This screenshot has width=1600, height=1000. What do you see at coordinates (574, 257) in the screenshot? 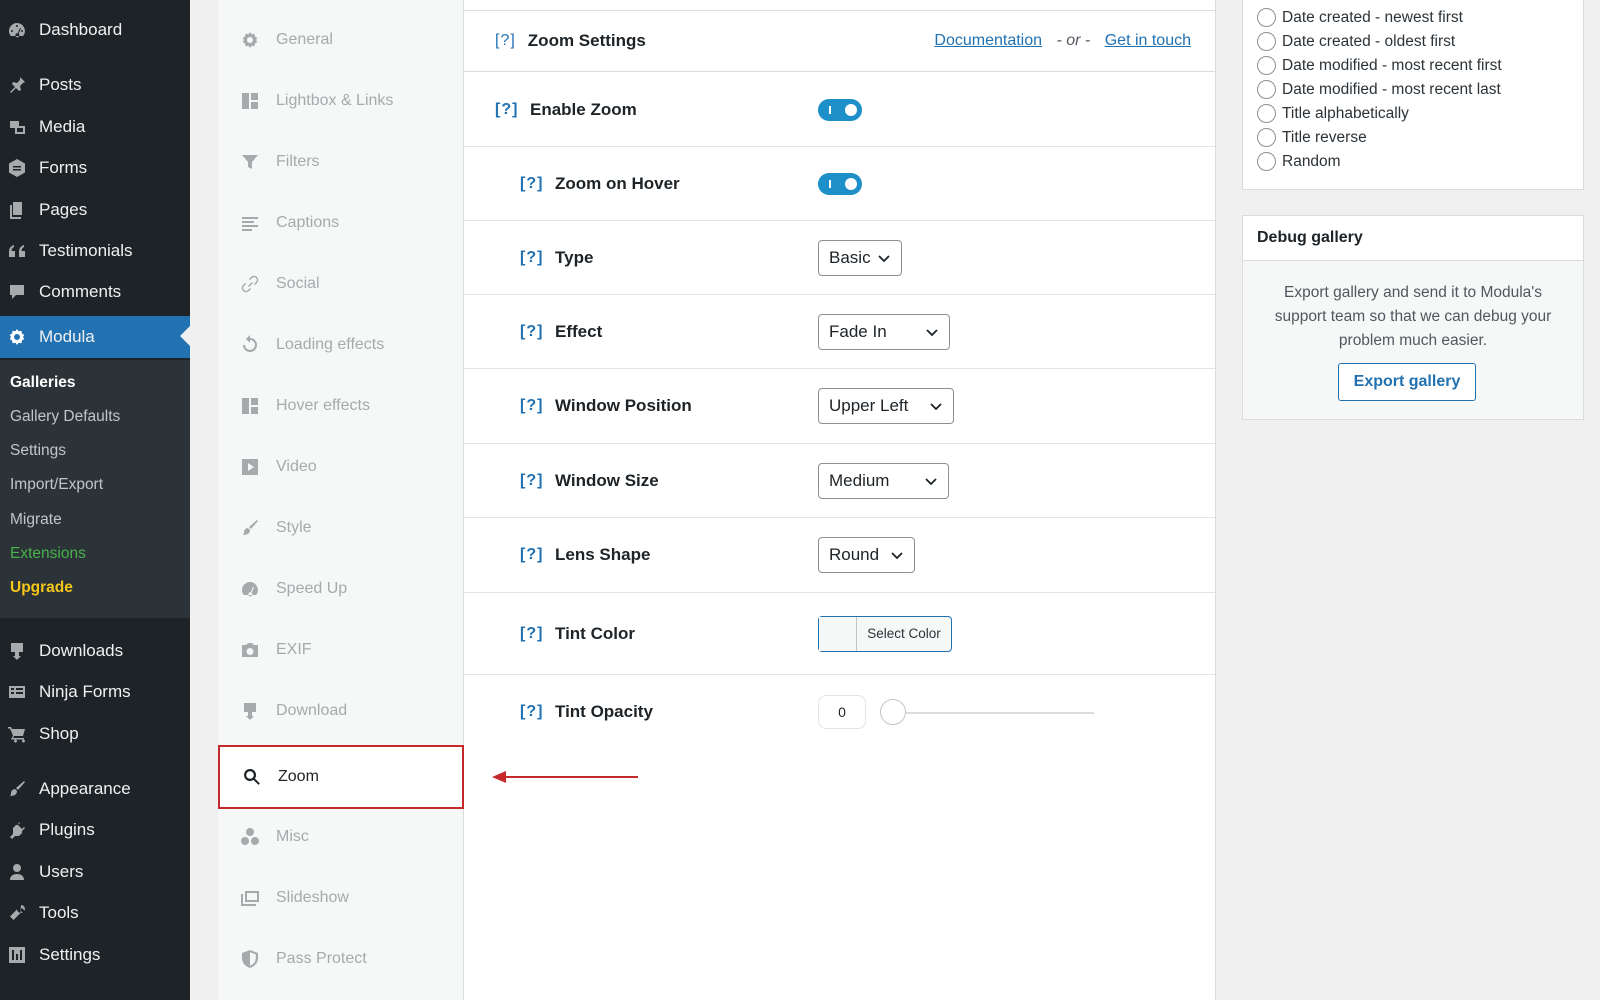
I see `setting-label: Type` at bounding box center [574, 257].